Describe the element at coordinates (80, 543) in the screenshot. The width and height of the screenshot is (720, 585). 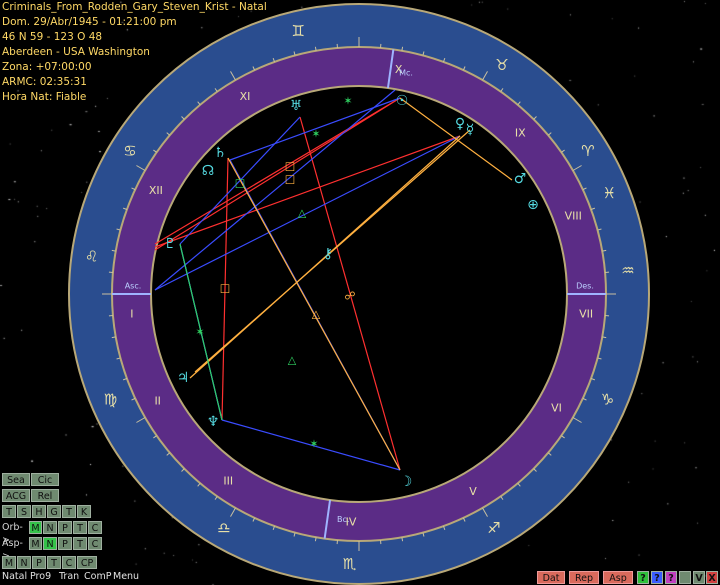
I see `asp-t-button: T` at that location.